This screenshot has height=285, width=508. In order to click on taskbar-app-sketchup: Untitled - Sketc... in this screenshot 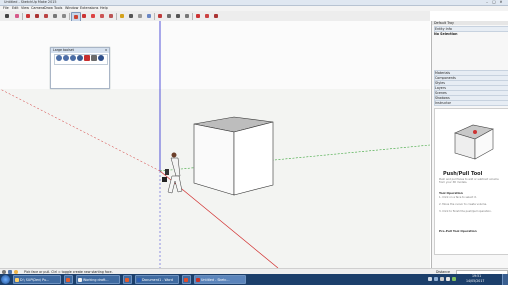, I will do `click(220, 279)`.